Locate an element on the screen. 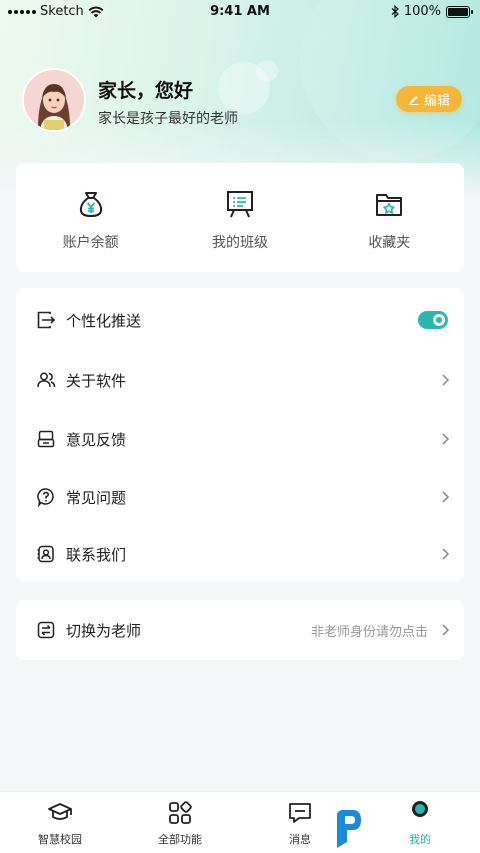 Image resolution: width=480 pixels, height=853 pixels. menu-item-label: 意见反馈 is located at coordinates (96, 439).